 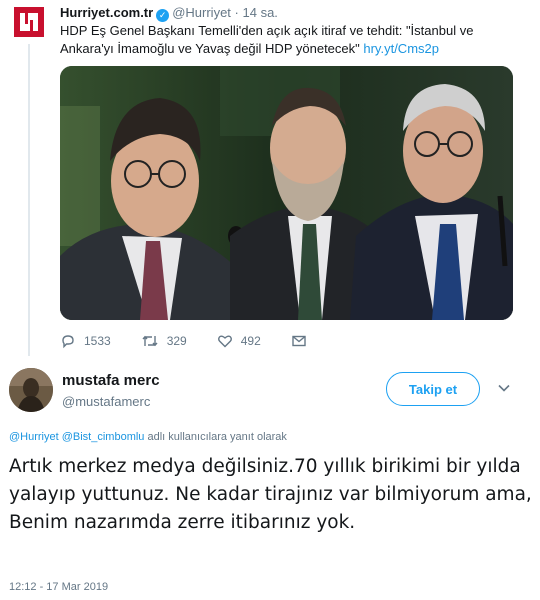 I want to click on message-action, so click(x=303, y=341).